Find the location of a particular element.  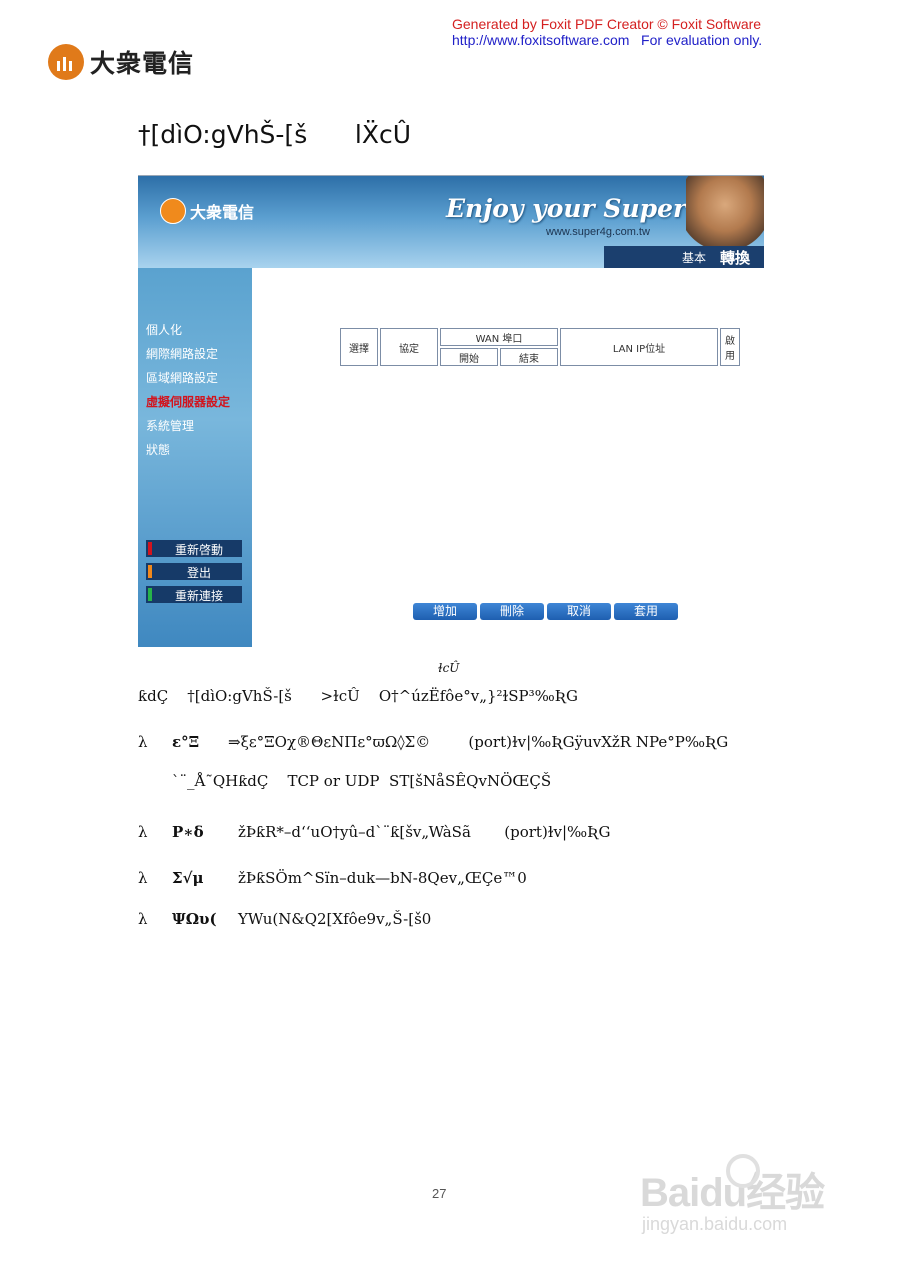

reboot-button: 重新啓動 is located at coordinates (194, 548).